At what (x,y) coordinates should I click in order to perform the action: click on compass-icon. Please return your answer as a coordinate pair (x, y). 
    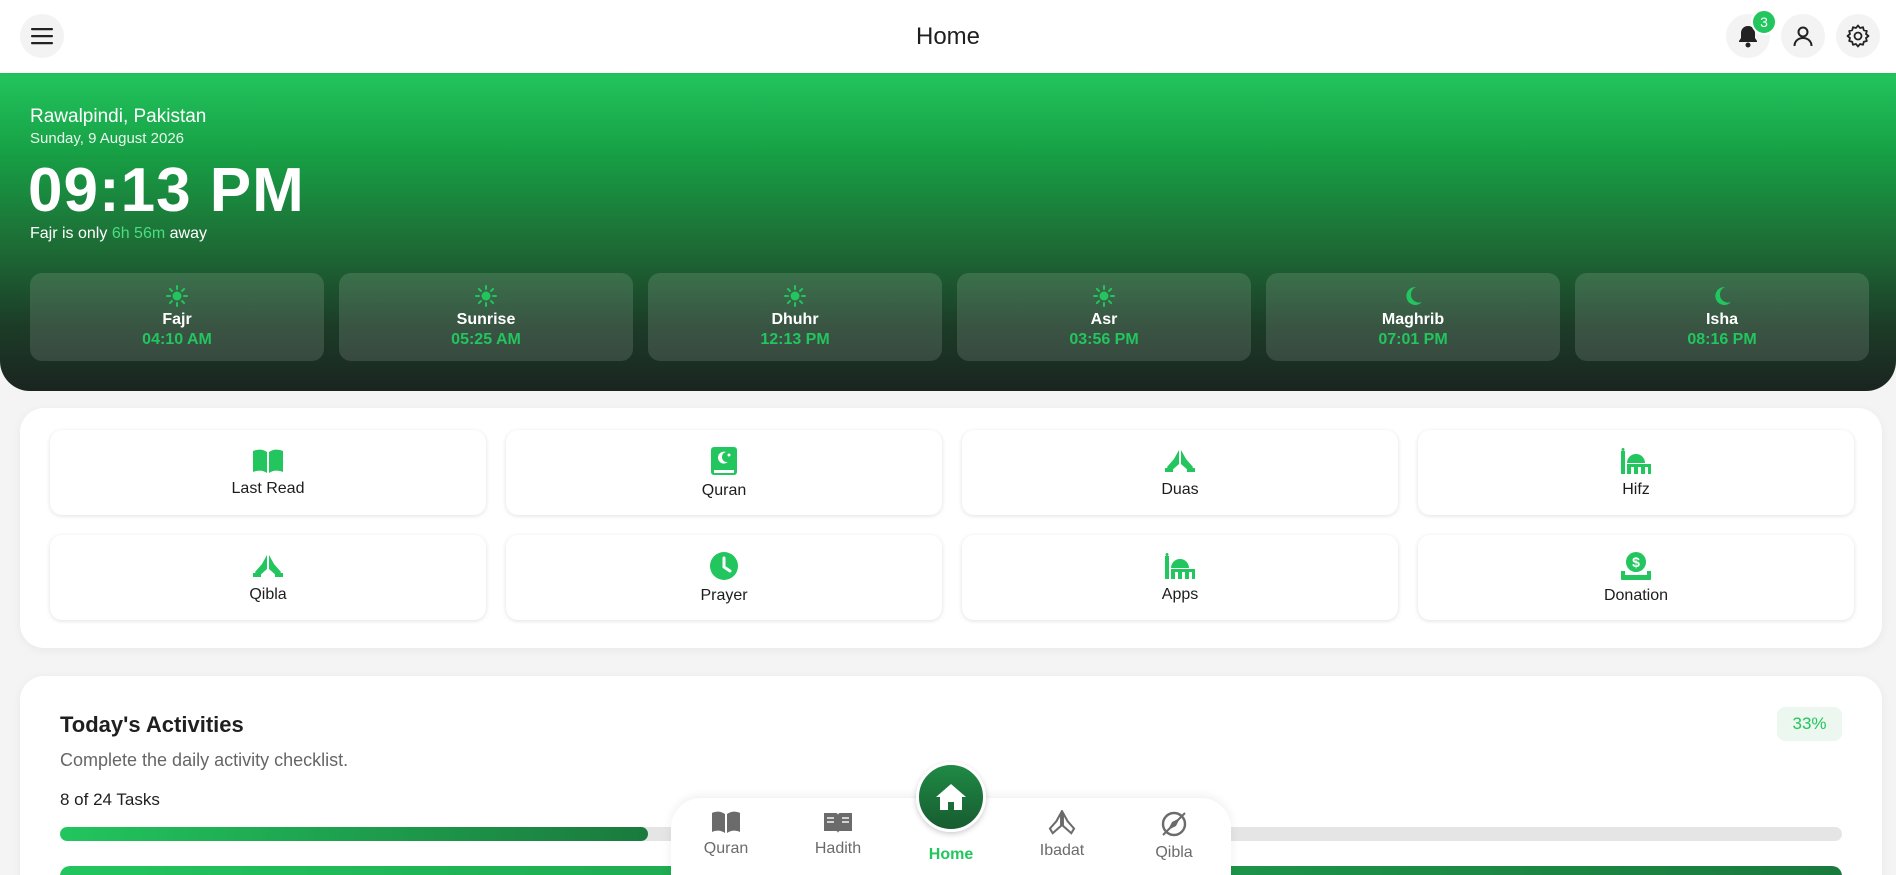
    Looking at the image, I should click on (1174, 824).